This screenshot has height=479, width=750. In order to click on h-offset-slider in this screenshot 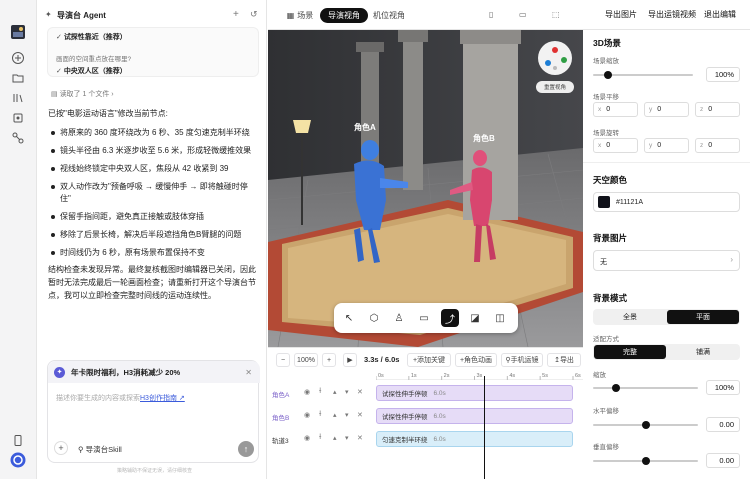, I will do `click(645, 425)`.